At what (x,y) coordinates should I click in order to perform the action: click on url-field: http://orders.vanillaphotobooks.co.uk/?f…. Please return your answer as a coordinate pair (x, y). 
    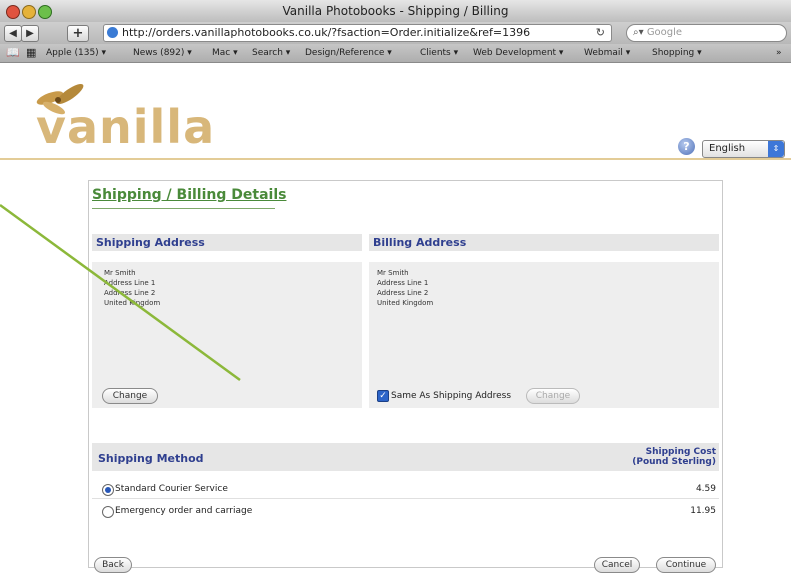
    Looking at the image, I should click on (357, 33).